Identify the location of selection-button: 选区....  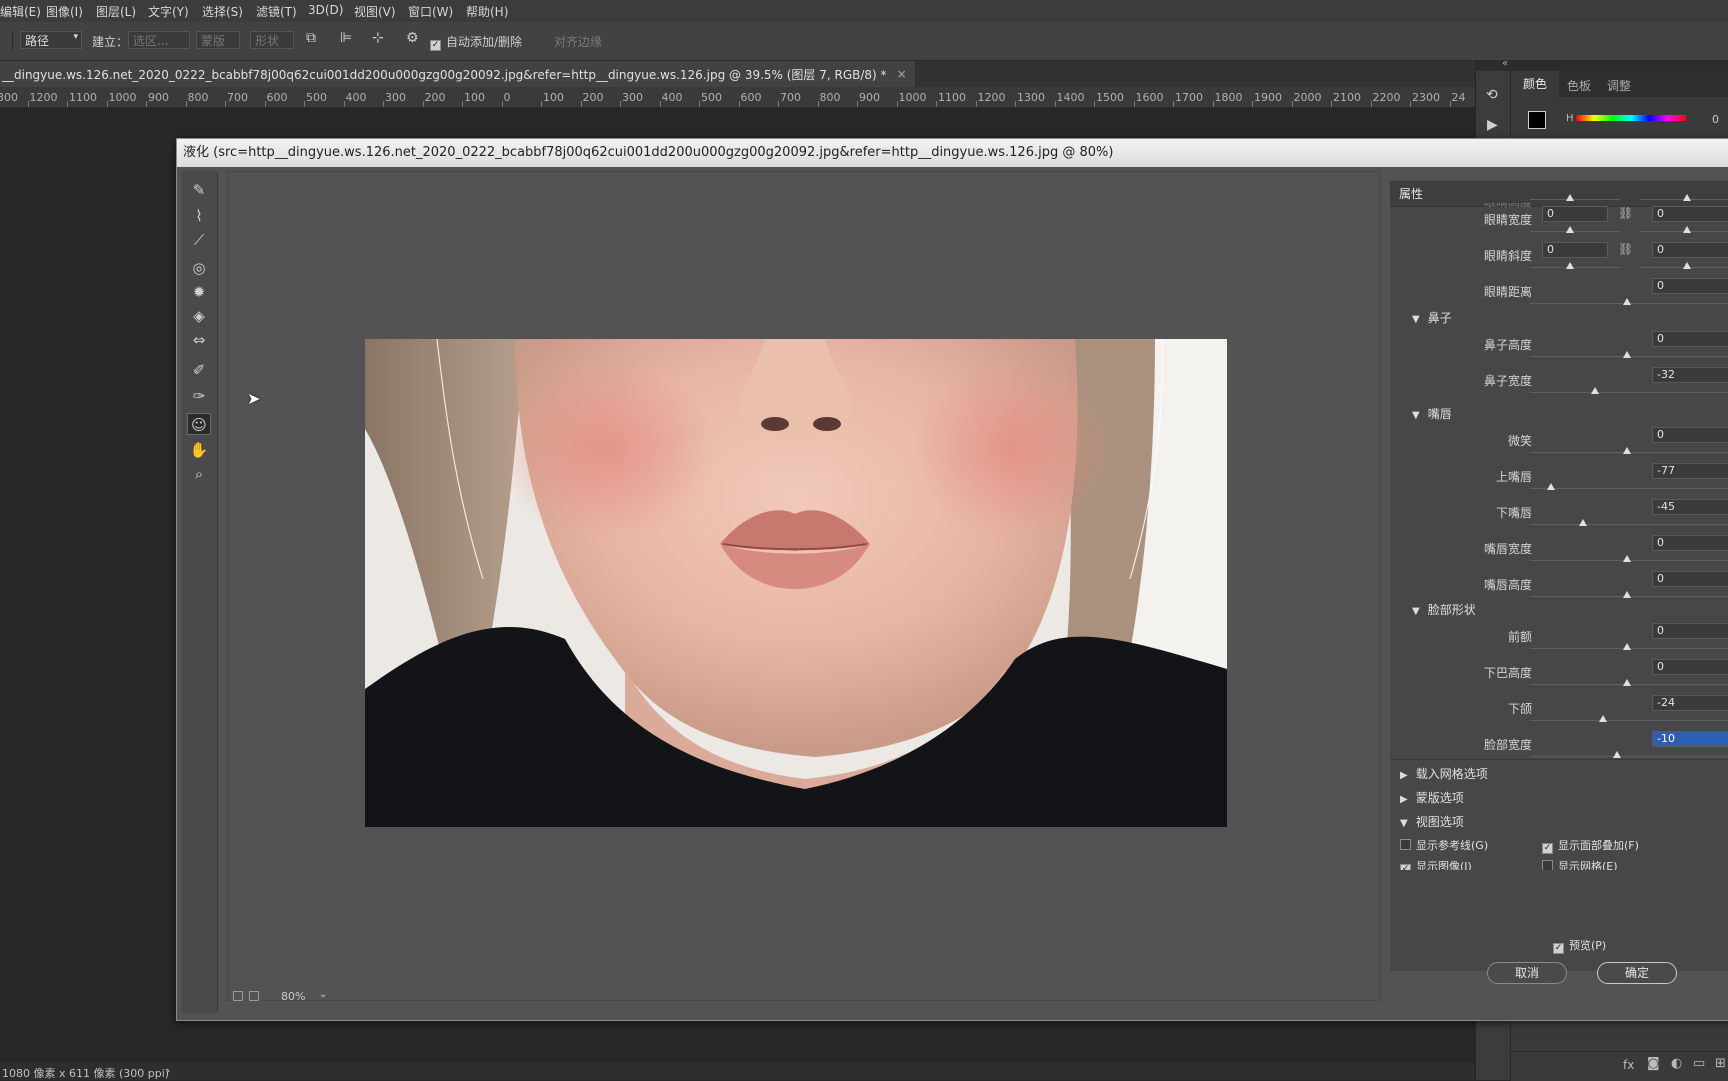
(159, 40).